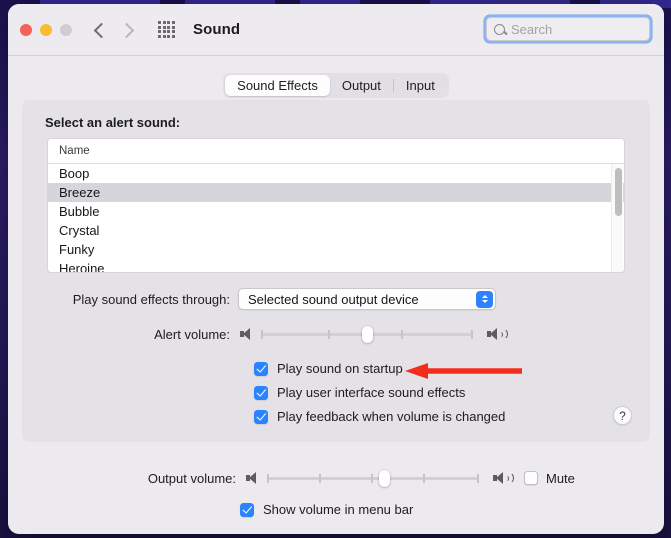 The image size is (671, 538). What do you see at coordinates (336, 30) in the screenshot?
I see `titlebar: Sound Search` at bounding box center [336, 30].